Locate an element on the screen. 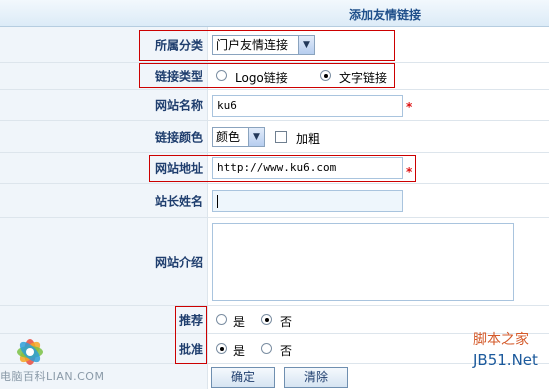 The image size is (549, 389). watermark-left-partial: LIAN.COM is located at coordinates (75, 376).